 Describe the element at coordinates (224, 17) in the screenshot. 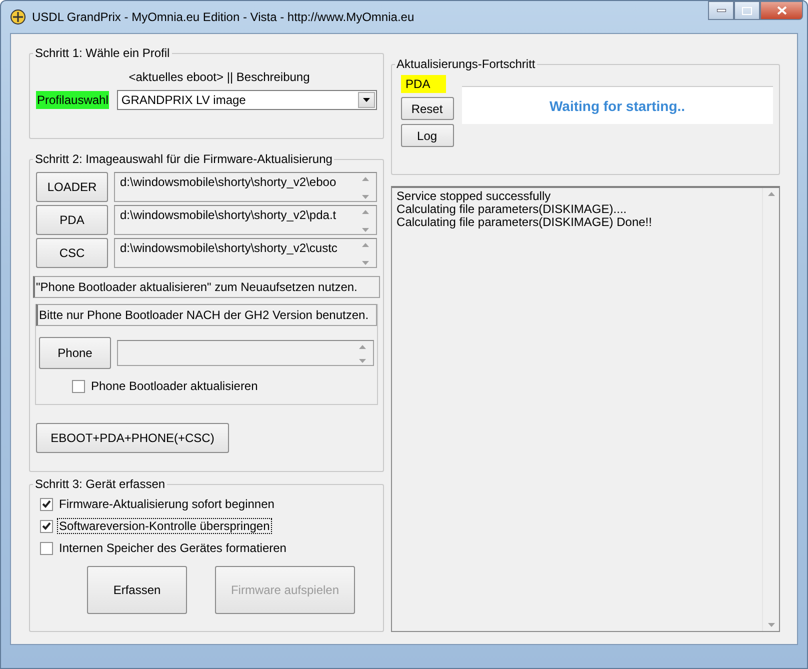

I see `window-title: USDL GrandPrix - MyOmnia.eu Edition - Vista - http://www.MyOmnia.eu` at that location.